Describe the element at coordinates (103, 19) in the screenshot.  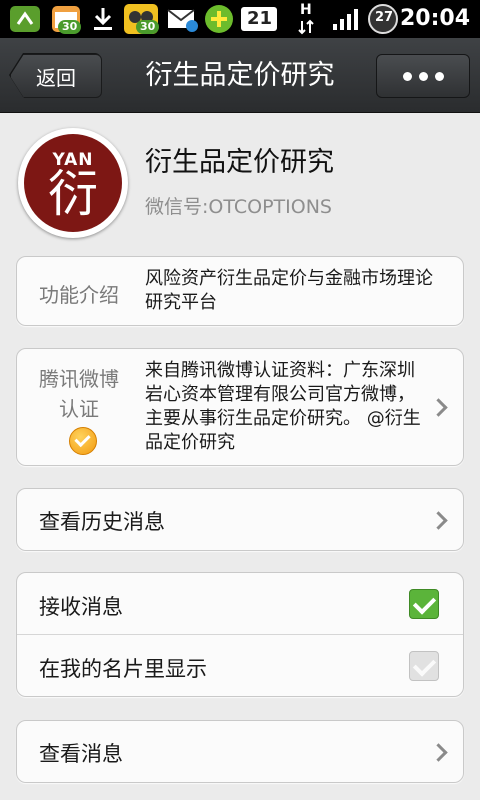
I see `download-icon` at that location.